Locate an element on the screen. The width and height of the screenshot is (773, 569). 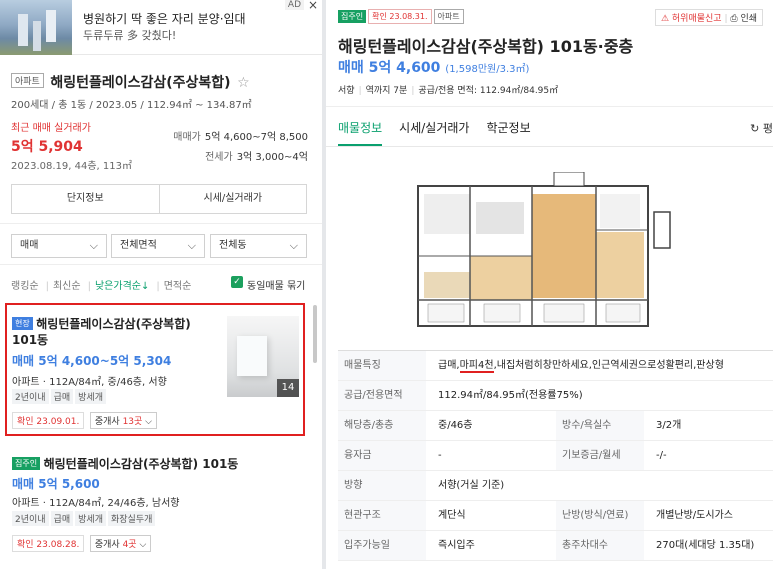
sort-area: 면적순 is located at coordinates (178, 286).